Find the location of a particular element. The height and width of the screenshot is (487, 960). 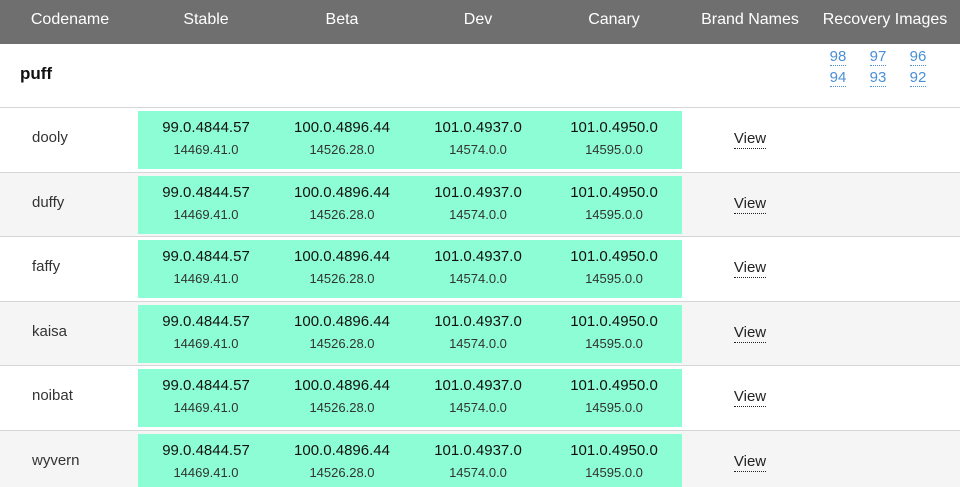

recovery-link-92: 92 is located at coordinates (918, 78).